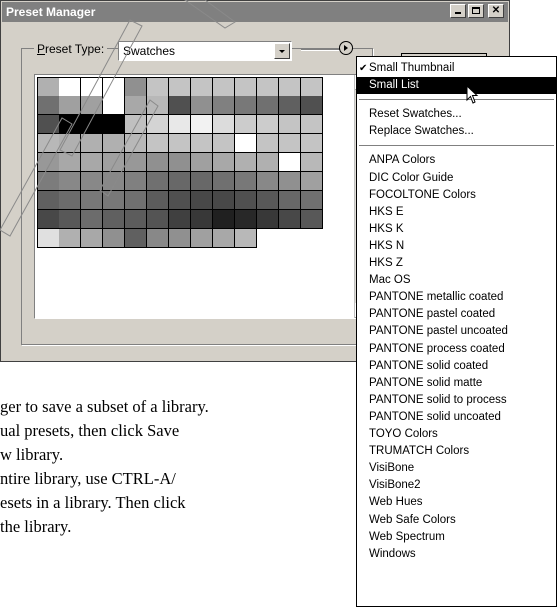 The height and width of the screenshot is (607, 557). I want to click on menu-item-library: VisiBone, so click(456, 468).